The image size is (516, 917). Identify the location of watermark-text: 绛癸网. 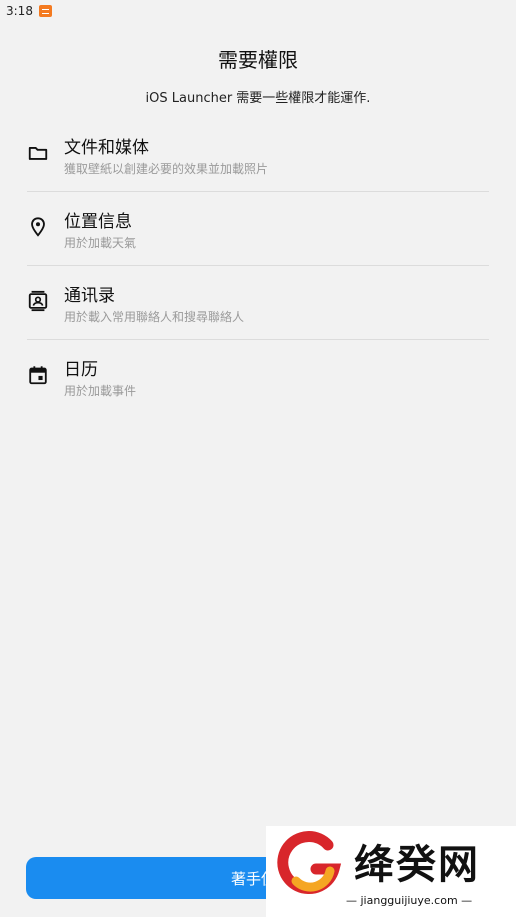
(417, 865).